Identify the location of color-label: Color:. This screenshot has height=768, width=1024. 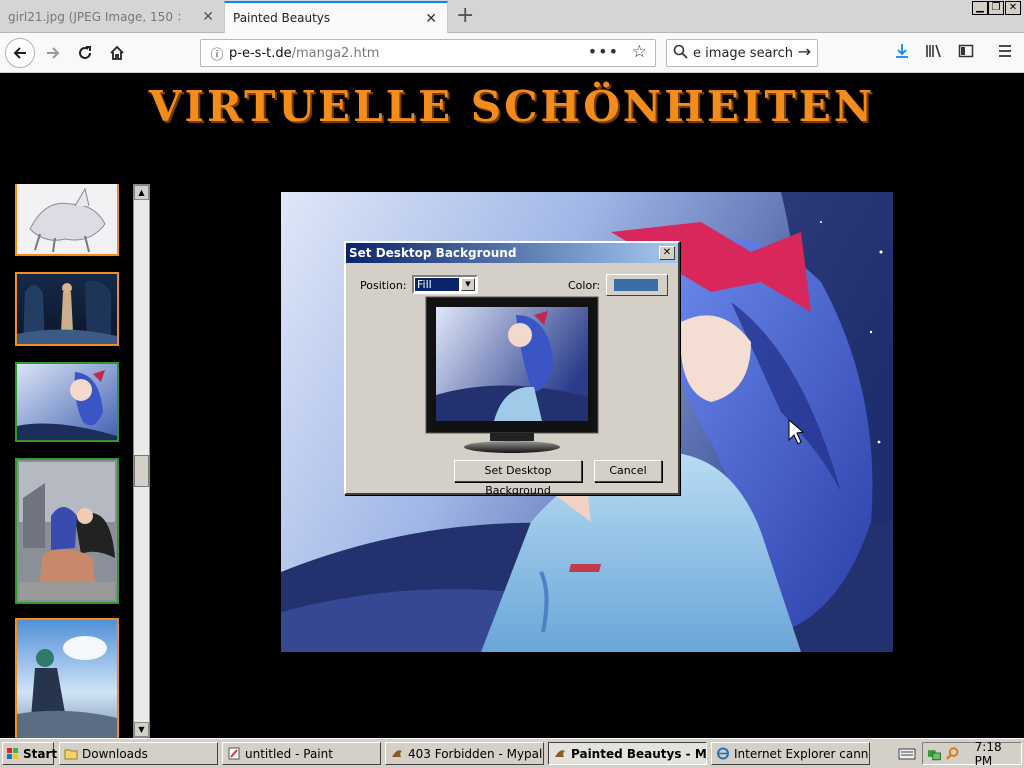
(584, 285).